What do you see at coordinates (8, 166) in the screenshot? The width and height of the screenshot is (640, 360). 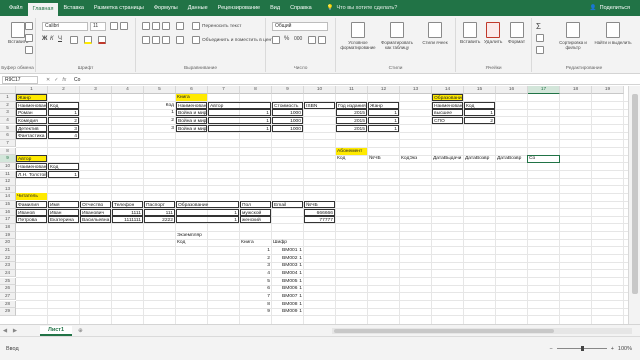 I see `row-header: 10` at bounding box center [8, 166].